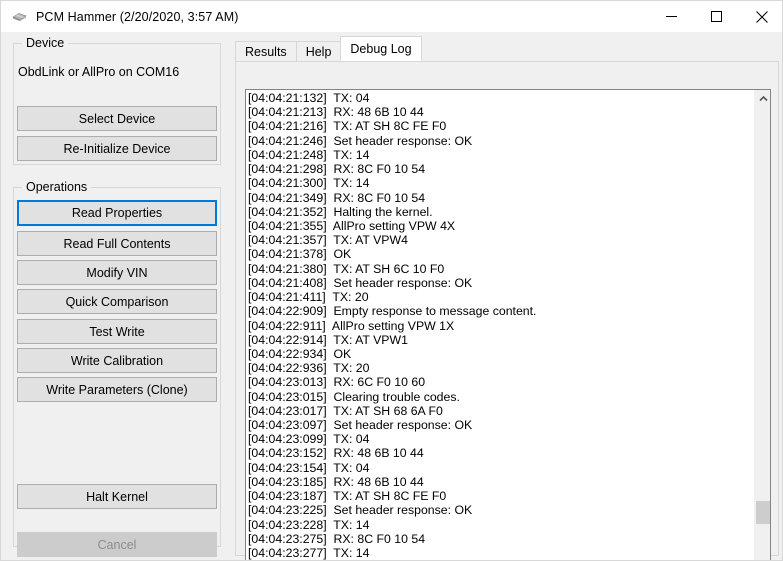  I want to click on debug-log-line: [04:04:21:298] RX: 8C F0 10 54, so click(337, 169).